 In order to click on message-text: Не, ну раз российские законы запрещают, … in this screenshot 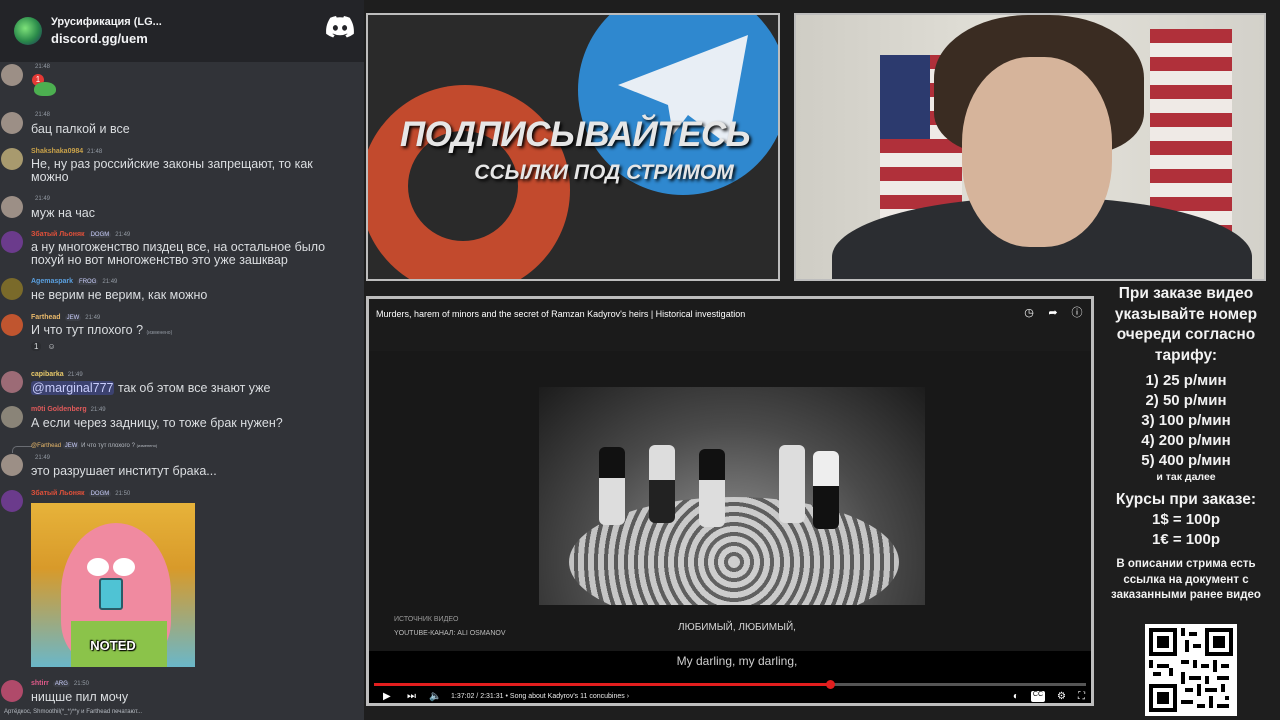, I will do `click(172, 170)`.